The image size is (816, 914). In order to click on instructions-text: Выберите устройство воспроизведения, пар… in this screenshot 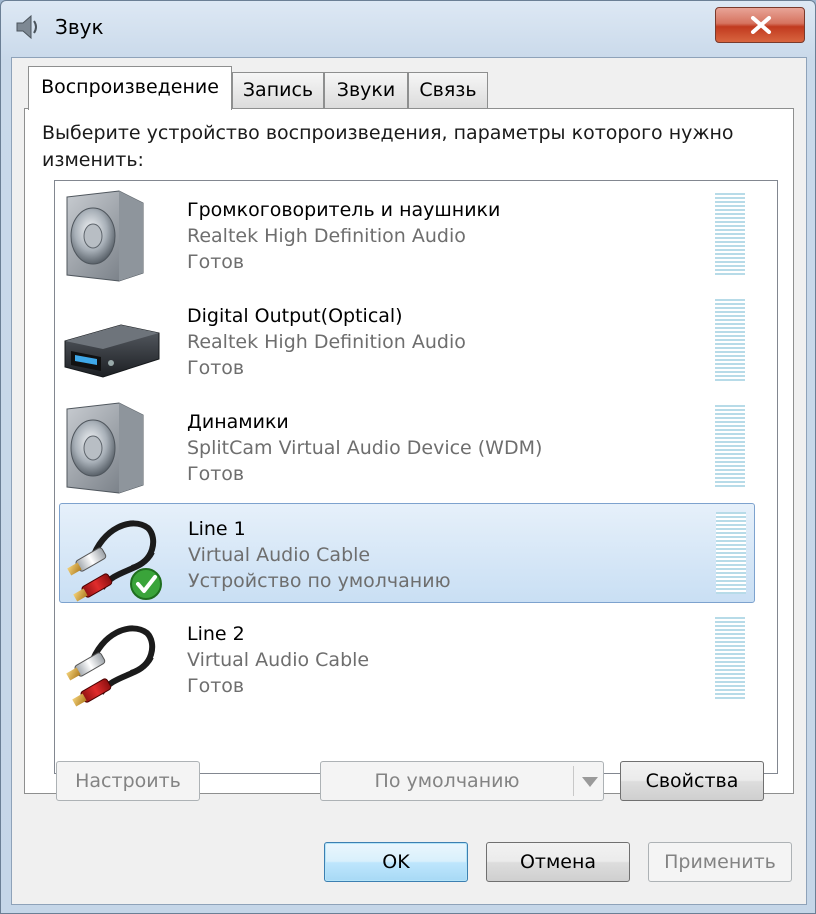, I will do `click(388, 146)`.